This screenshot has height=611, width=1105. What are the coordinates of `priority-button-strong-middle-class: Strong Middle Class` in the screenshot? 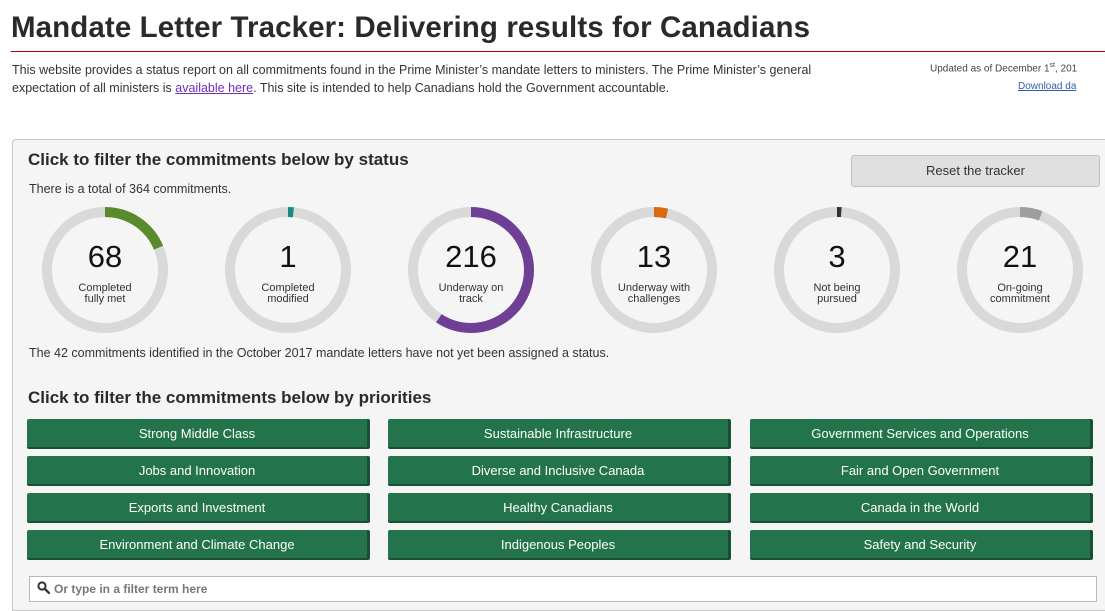 It's located at (198, 434).